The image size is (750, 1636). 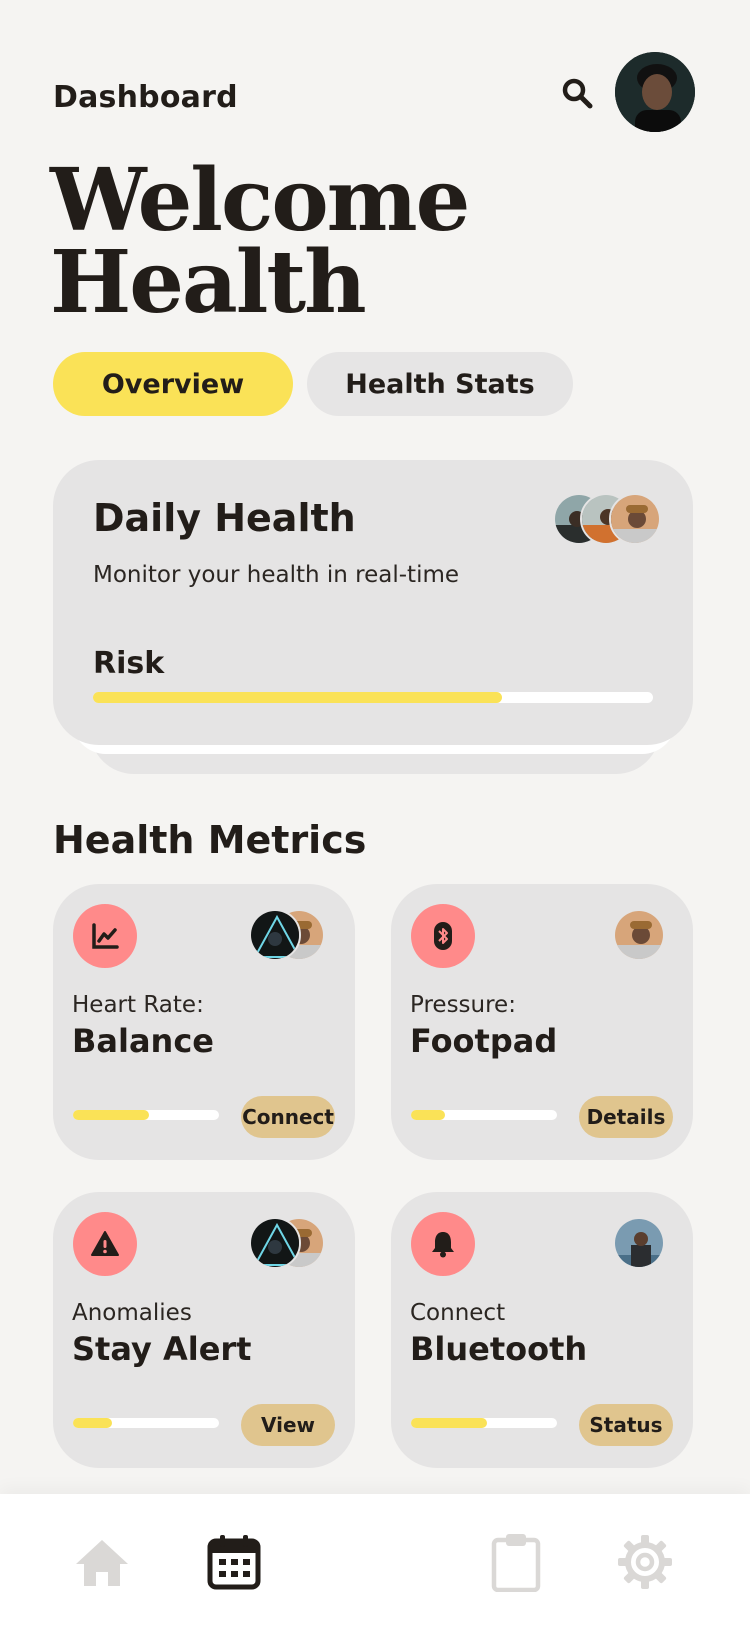 I want to click on metric-card-bluetooth: Connect Bluetooth Status, so click(x=542, y=1330).